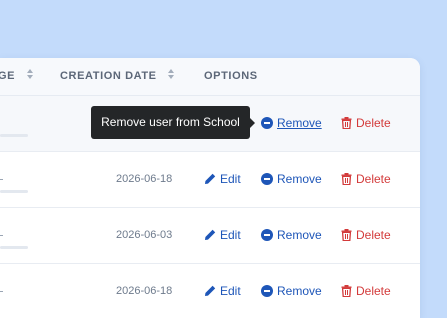 Image resolution: width=447 pixels, height=318 pixels. What do you see at coordinates (144, 235) in the screenshot?
I see `creation-date-cell: 2026-06-03` at bounding box center [144, 235].